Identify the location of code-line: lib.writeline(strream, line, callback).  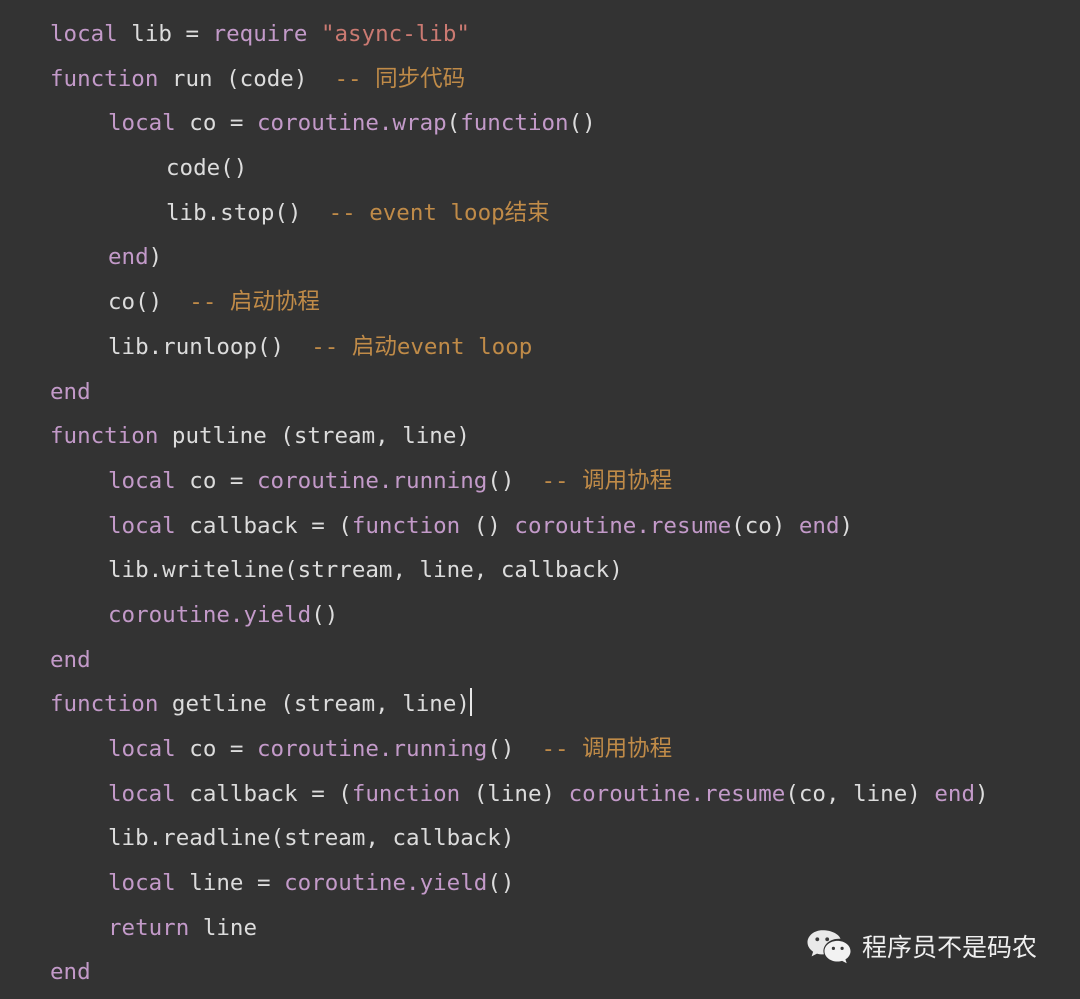
(555, 570).